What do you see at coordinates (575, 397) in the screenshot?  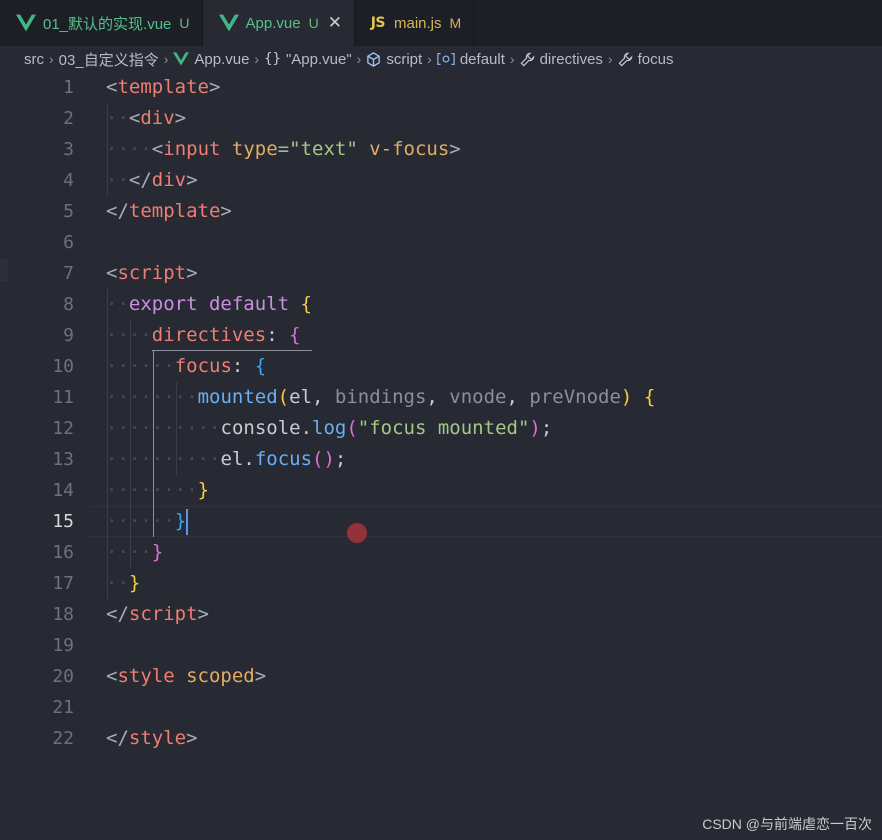 I see `code-token: preVnode` at bounding box center [575, 397].